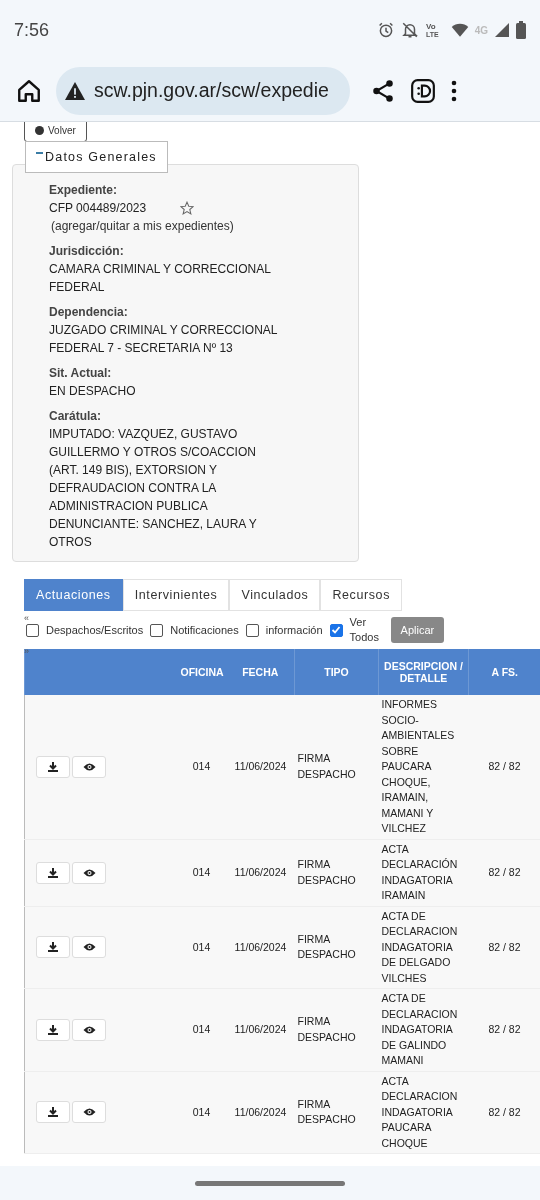  Describe the element at coordinates (275, 595) in the screenshot. I see `tab: Vinculados` at that location.